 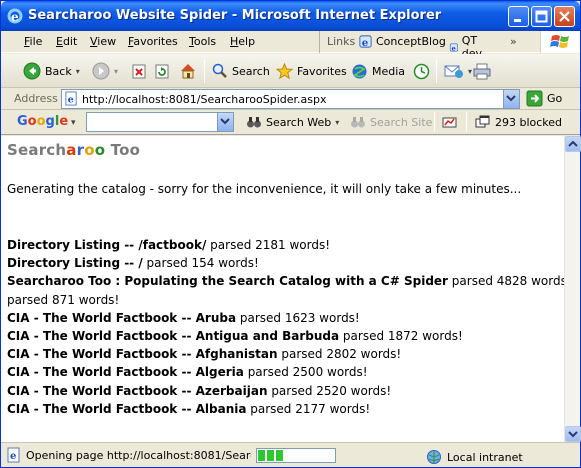 I want to click on progress-segment, so click(x=261, y=455).